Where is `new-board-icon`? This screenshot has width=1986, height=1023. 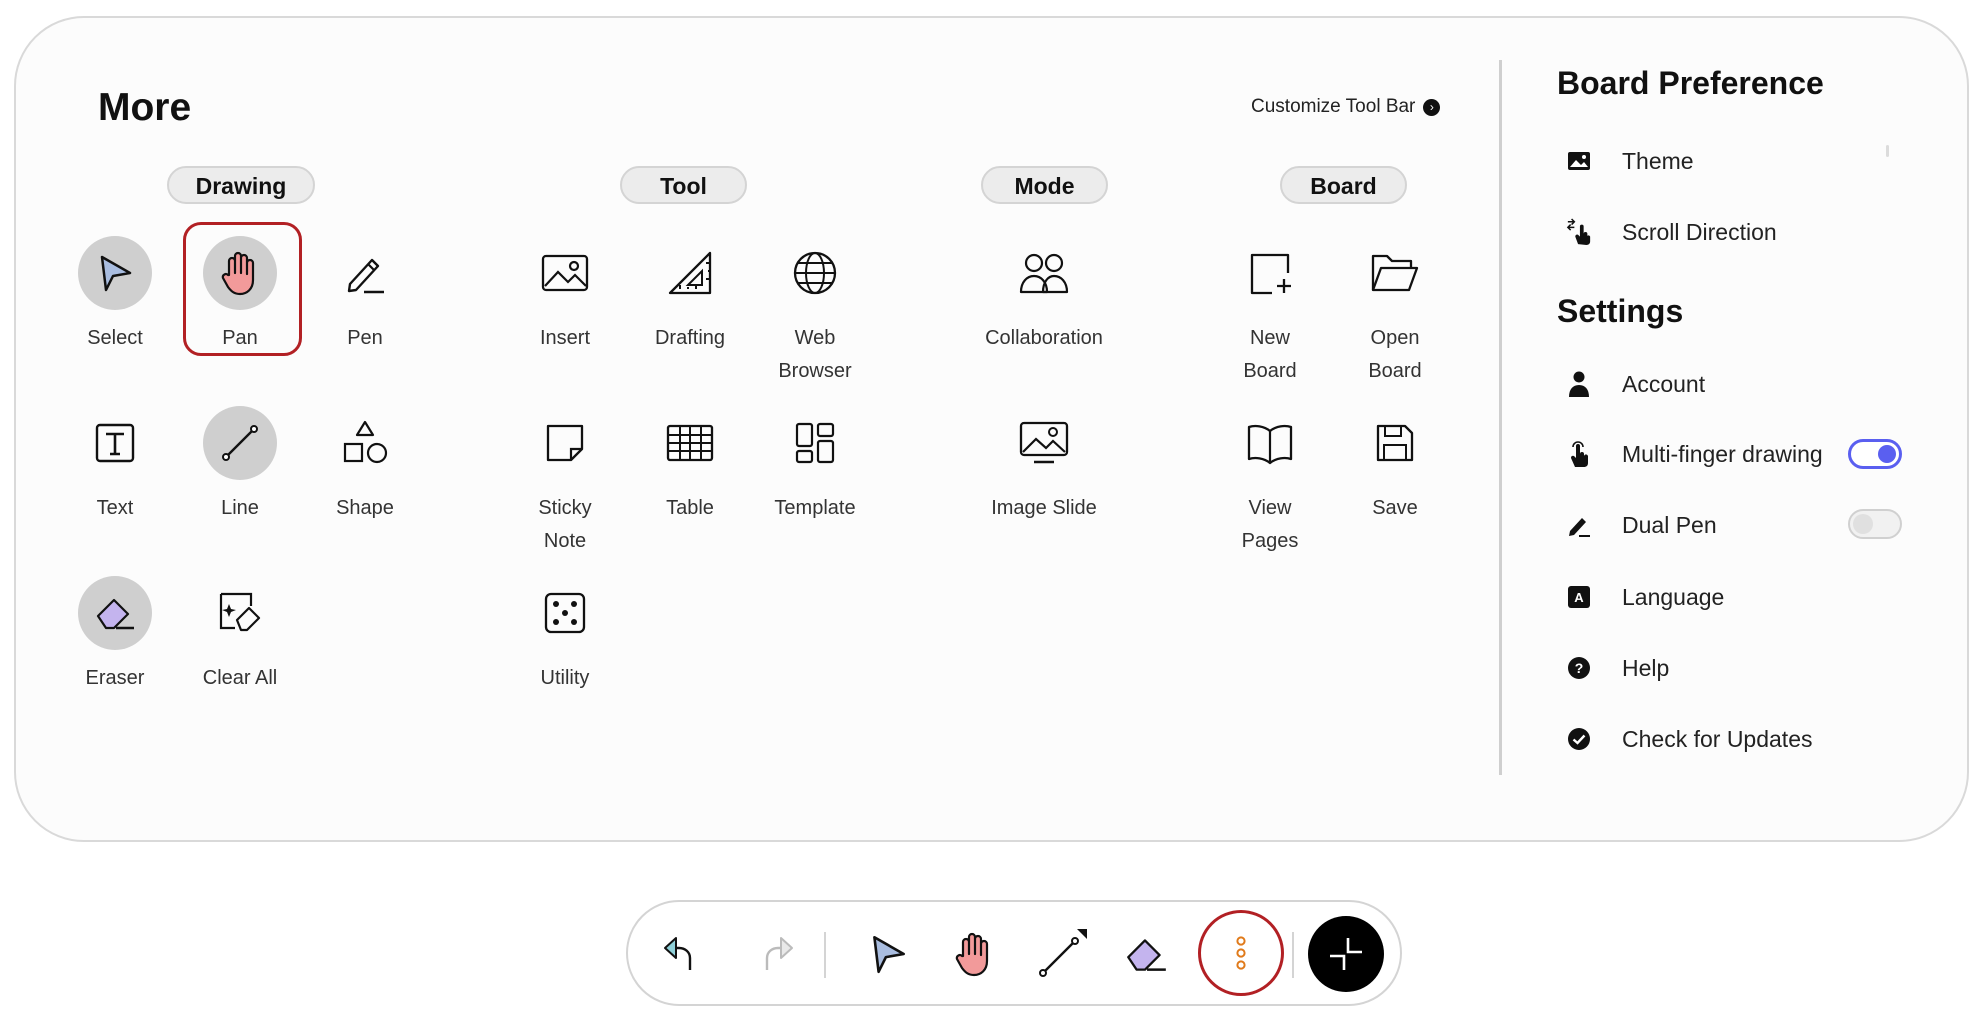
new-board-icon is located at coordinates (1270, 273).